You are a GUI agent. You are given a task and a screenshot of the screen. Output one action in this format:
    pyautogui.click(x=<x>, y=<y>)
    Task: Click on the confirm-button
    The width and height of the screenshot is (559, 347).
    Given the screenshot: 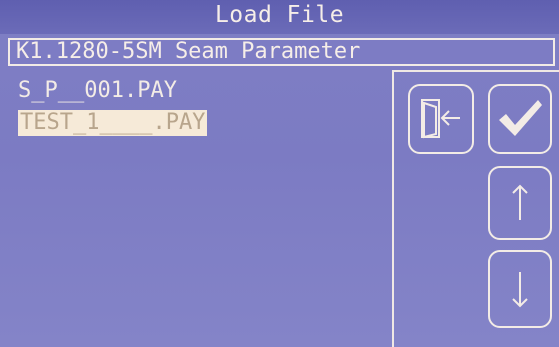 What is the action you would take?
    pyautogui.click(x=520, y=119)
    